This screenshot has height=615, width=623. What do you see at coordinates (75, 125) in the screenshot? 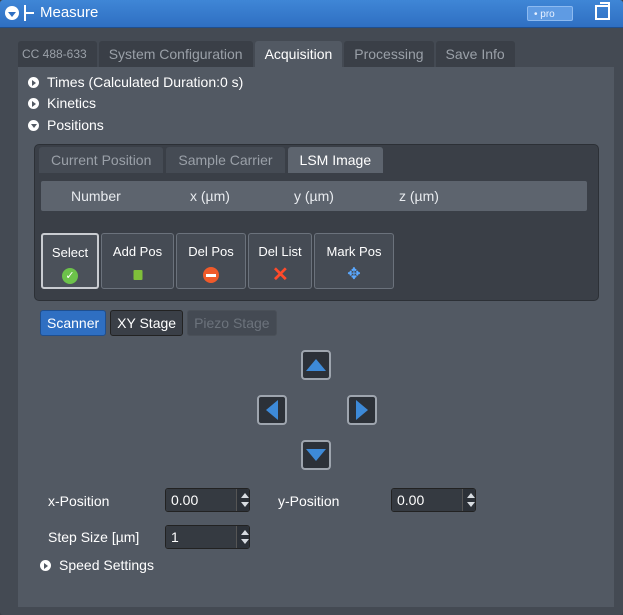
I see `positions-label: Positions` at bounding box center [75, 125].